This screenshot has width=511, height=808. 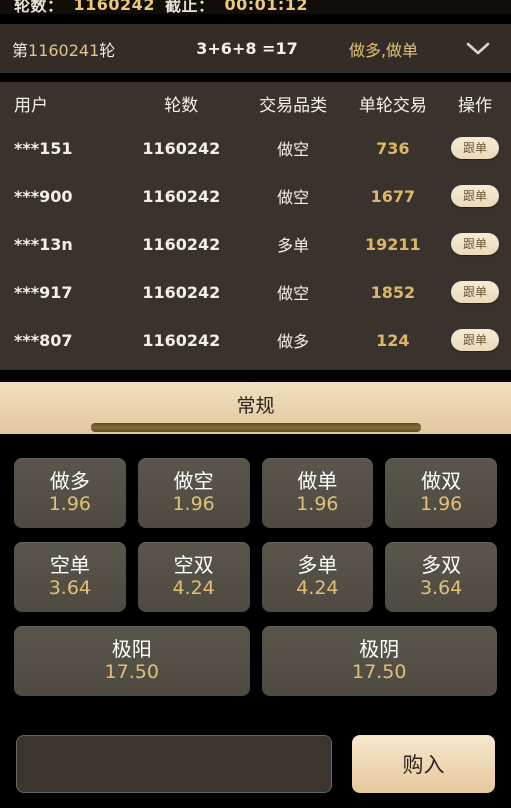 What do you see at coordinates (43, 340) in the screenshot?
I see `cell-user: ***807` at bounding box center [43, 340].